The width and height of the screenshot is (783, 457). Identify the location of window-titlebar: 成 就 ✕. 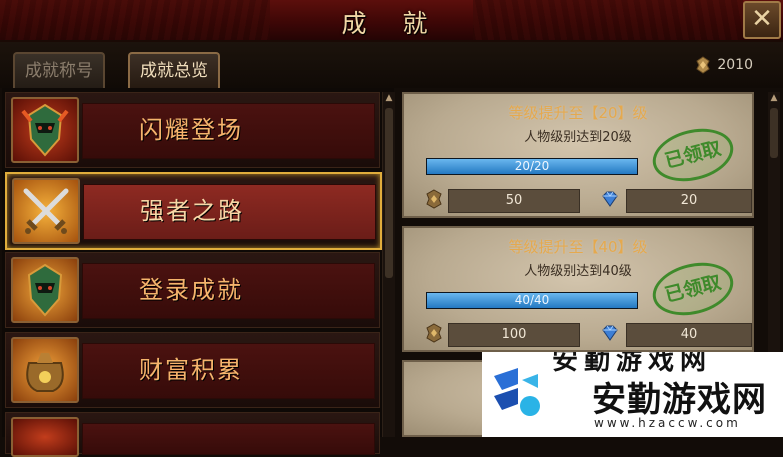
(391, 21).